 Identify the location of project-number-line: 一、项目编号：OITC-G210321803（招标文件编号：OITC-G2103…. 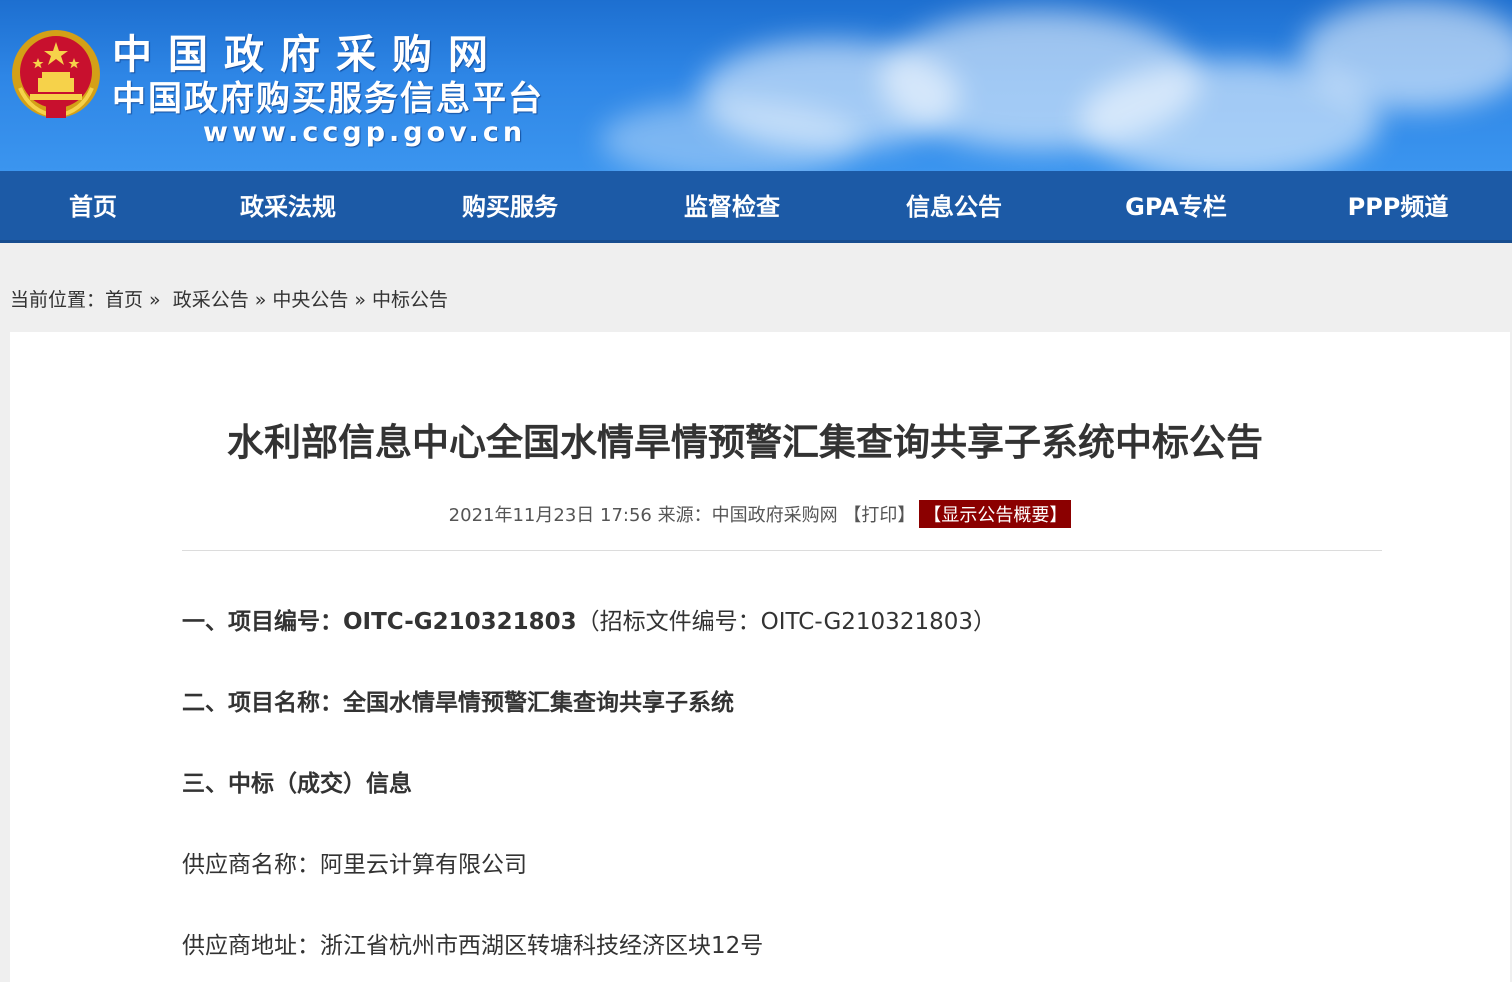
(589, 619).